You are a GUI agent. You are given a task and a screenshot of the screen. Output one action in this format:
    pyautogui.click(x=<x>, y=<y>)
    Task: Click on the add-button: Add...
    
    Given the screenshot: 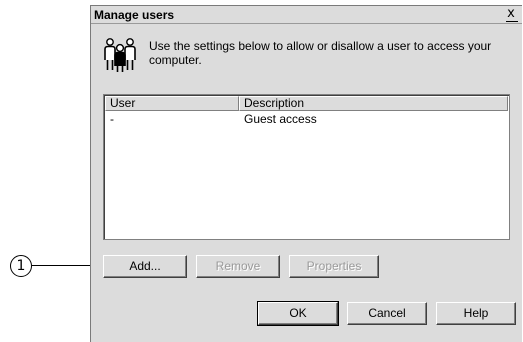 What is the action you would take?
    pyautogui.click(x=145, y=266)
    